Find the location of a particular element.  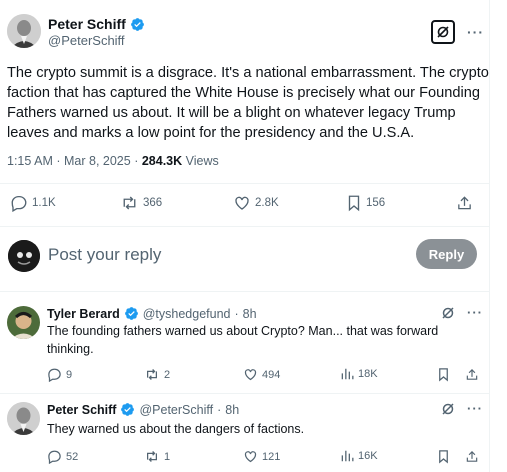

bookmark-action: 156 is located at coordinates (365, 203).